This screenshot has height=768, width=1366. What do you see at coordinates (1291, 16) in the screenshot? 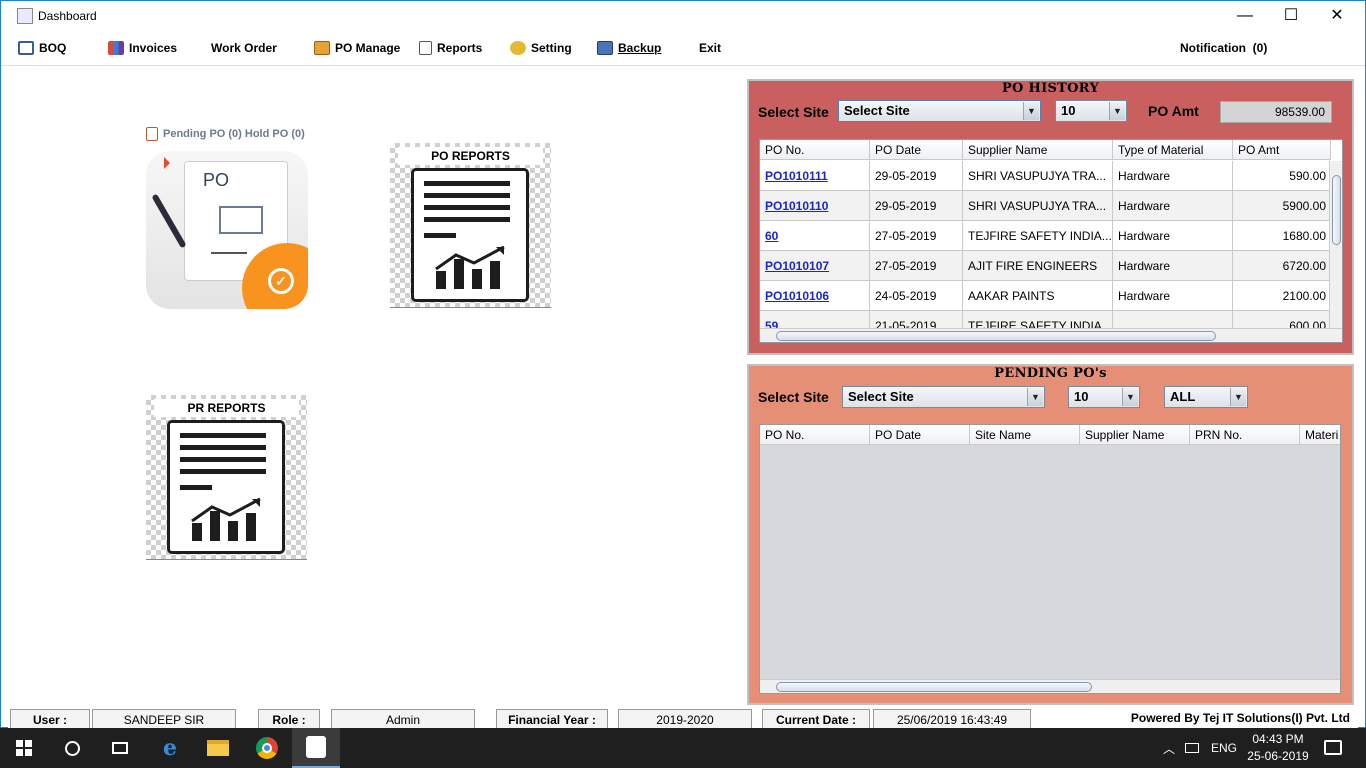
I see `maximize-button: ☐` at bounding box center [1291, 16].